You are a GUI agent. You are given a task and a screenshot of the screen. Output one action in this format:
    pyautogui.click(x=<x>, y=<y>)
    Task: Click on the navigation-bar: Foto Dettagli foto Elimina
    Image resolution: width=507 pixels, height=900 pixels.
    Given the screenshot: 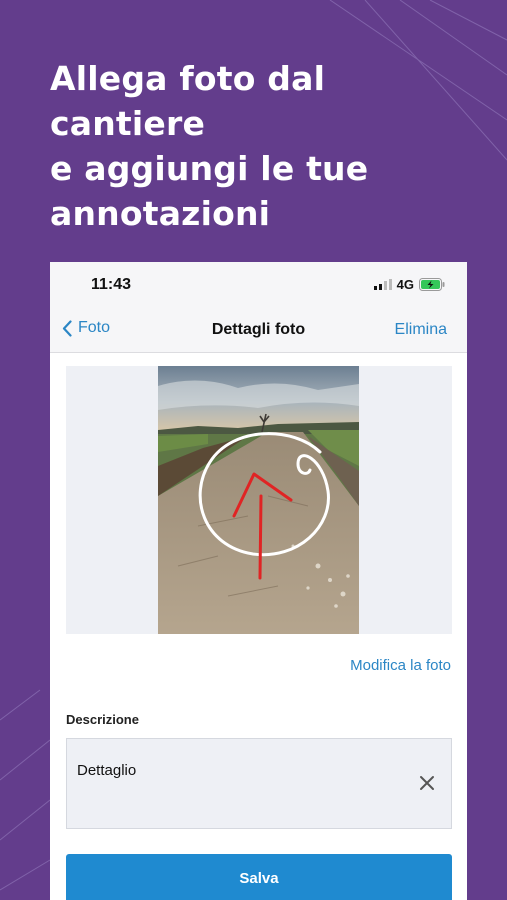 What is the action you would take?
    pyautogui.click(x=258, y=330)
    